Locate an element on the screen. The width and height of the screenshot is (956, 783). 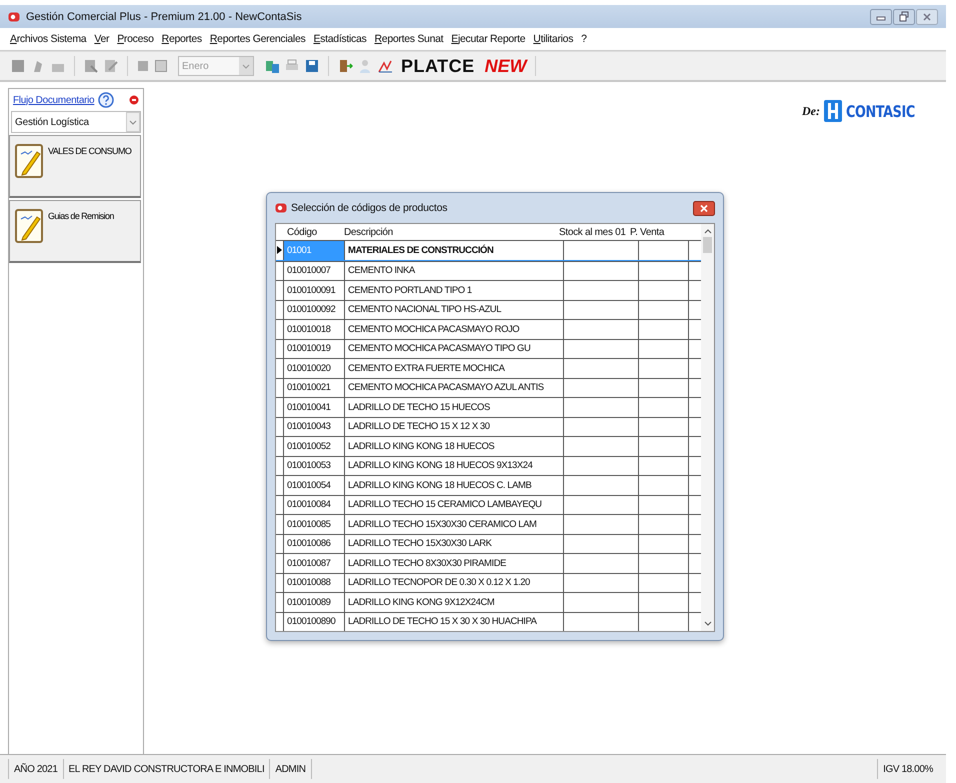
table-row: 010010054 LADRILLO KING KONG 18 HUECOS C. LAMB is located at coordinates (488, 484).